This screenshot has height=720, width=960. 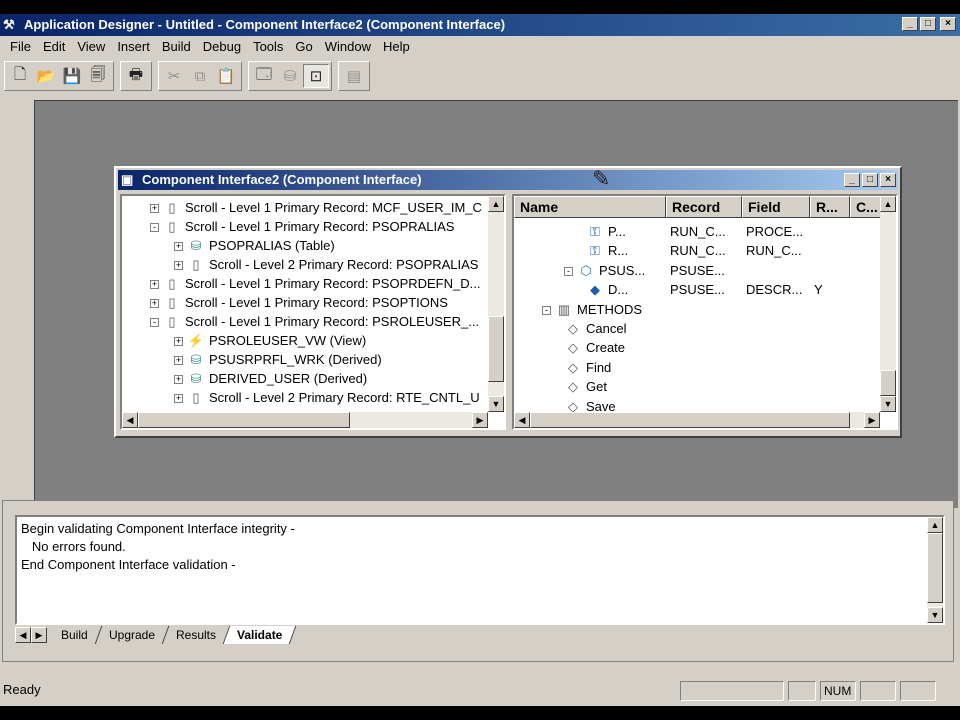 What do you see at coordinates (690, 420) in the screenshot?
I see `grid-hscroll-thumb` at bounding box center [690, 420].